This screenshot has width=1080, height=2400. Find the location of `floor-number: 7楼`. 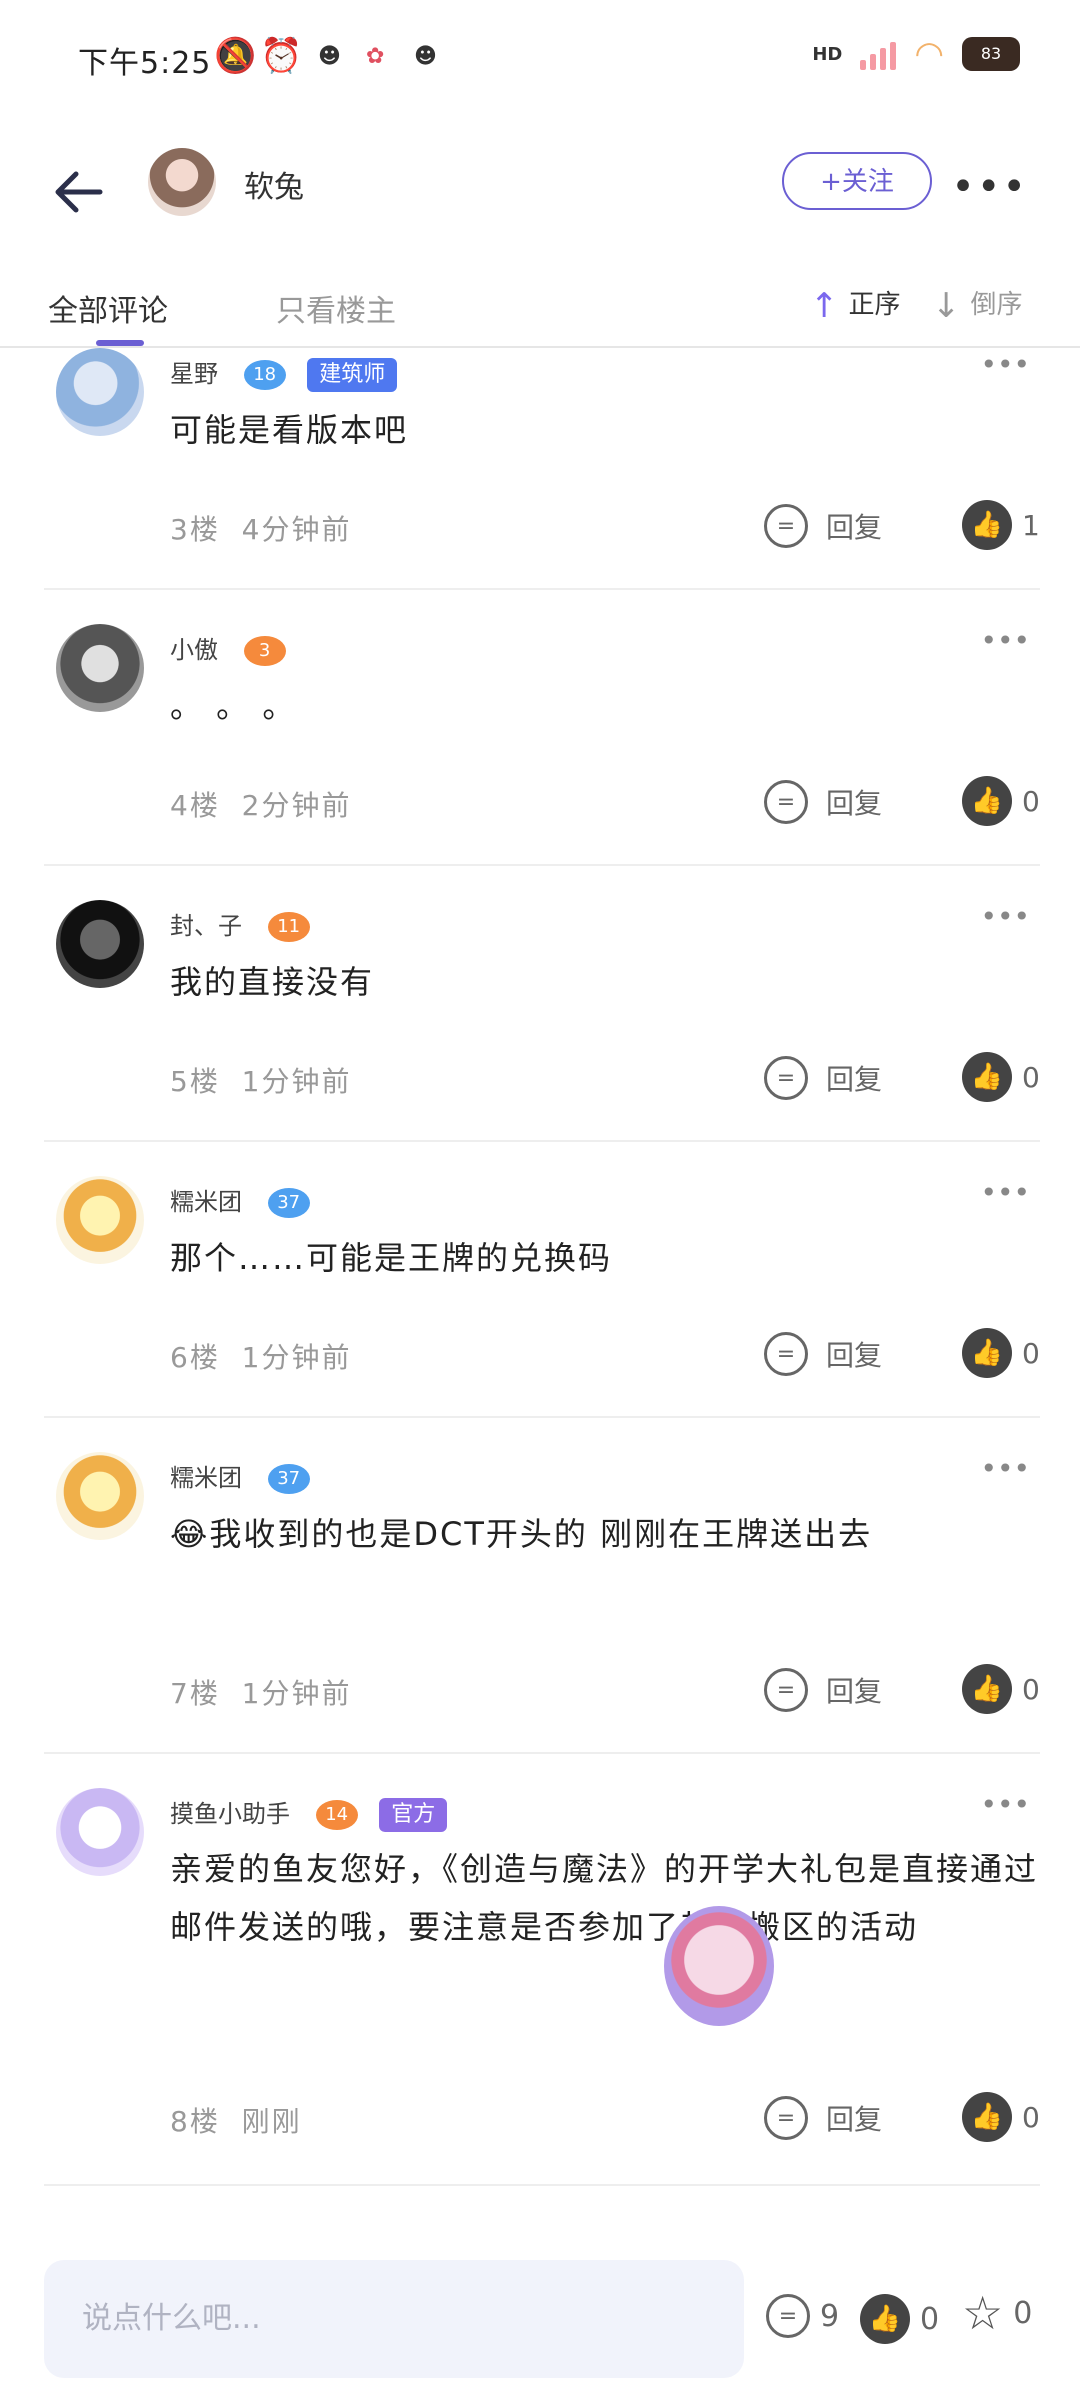

floor-number: 7楼 is located at coordinates (195, 1693).